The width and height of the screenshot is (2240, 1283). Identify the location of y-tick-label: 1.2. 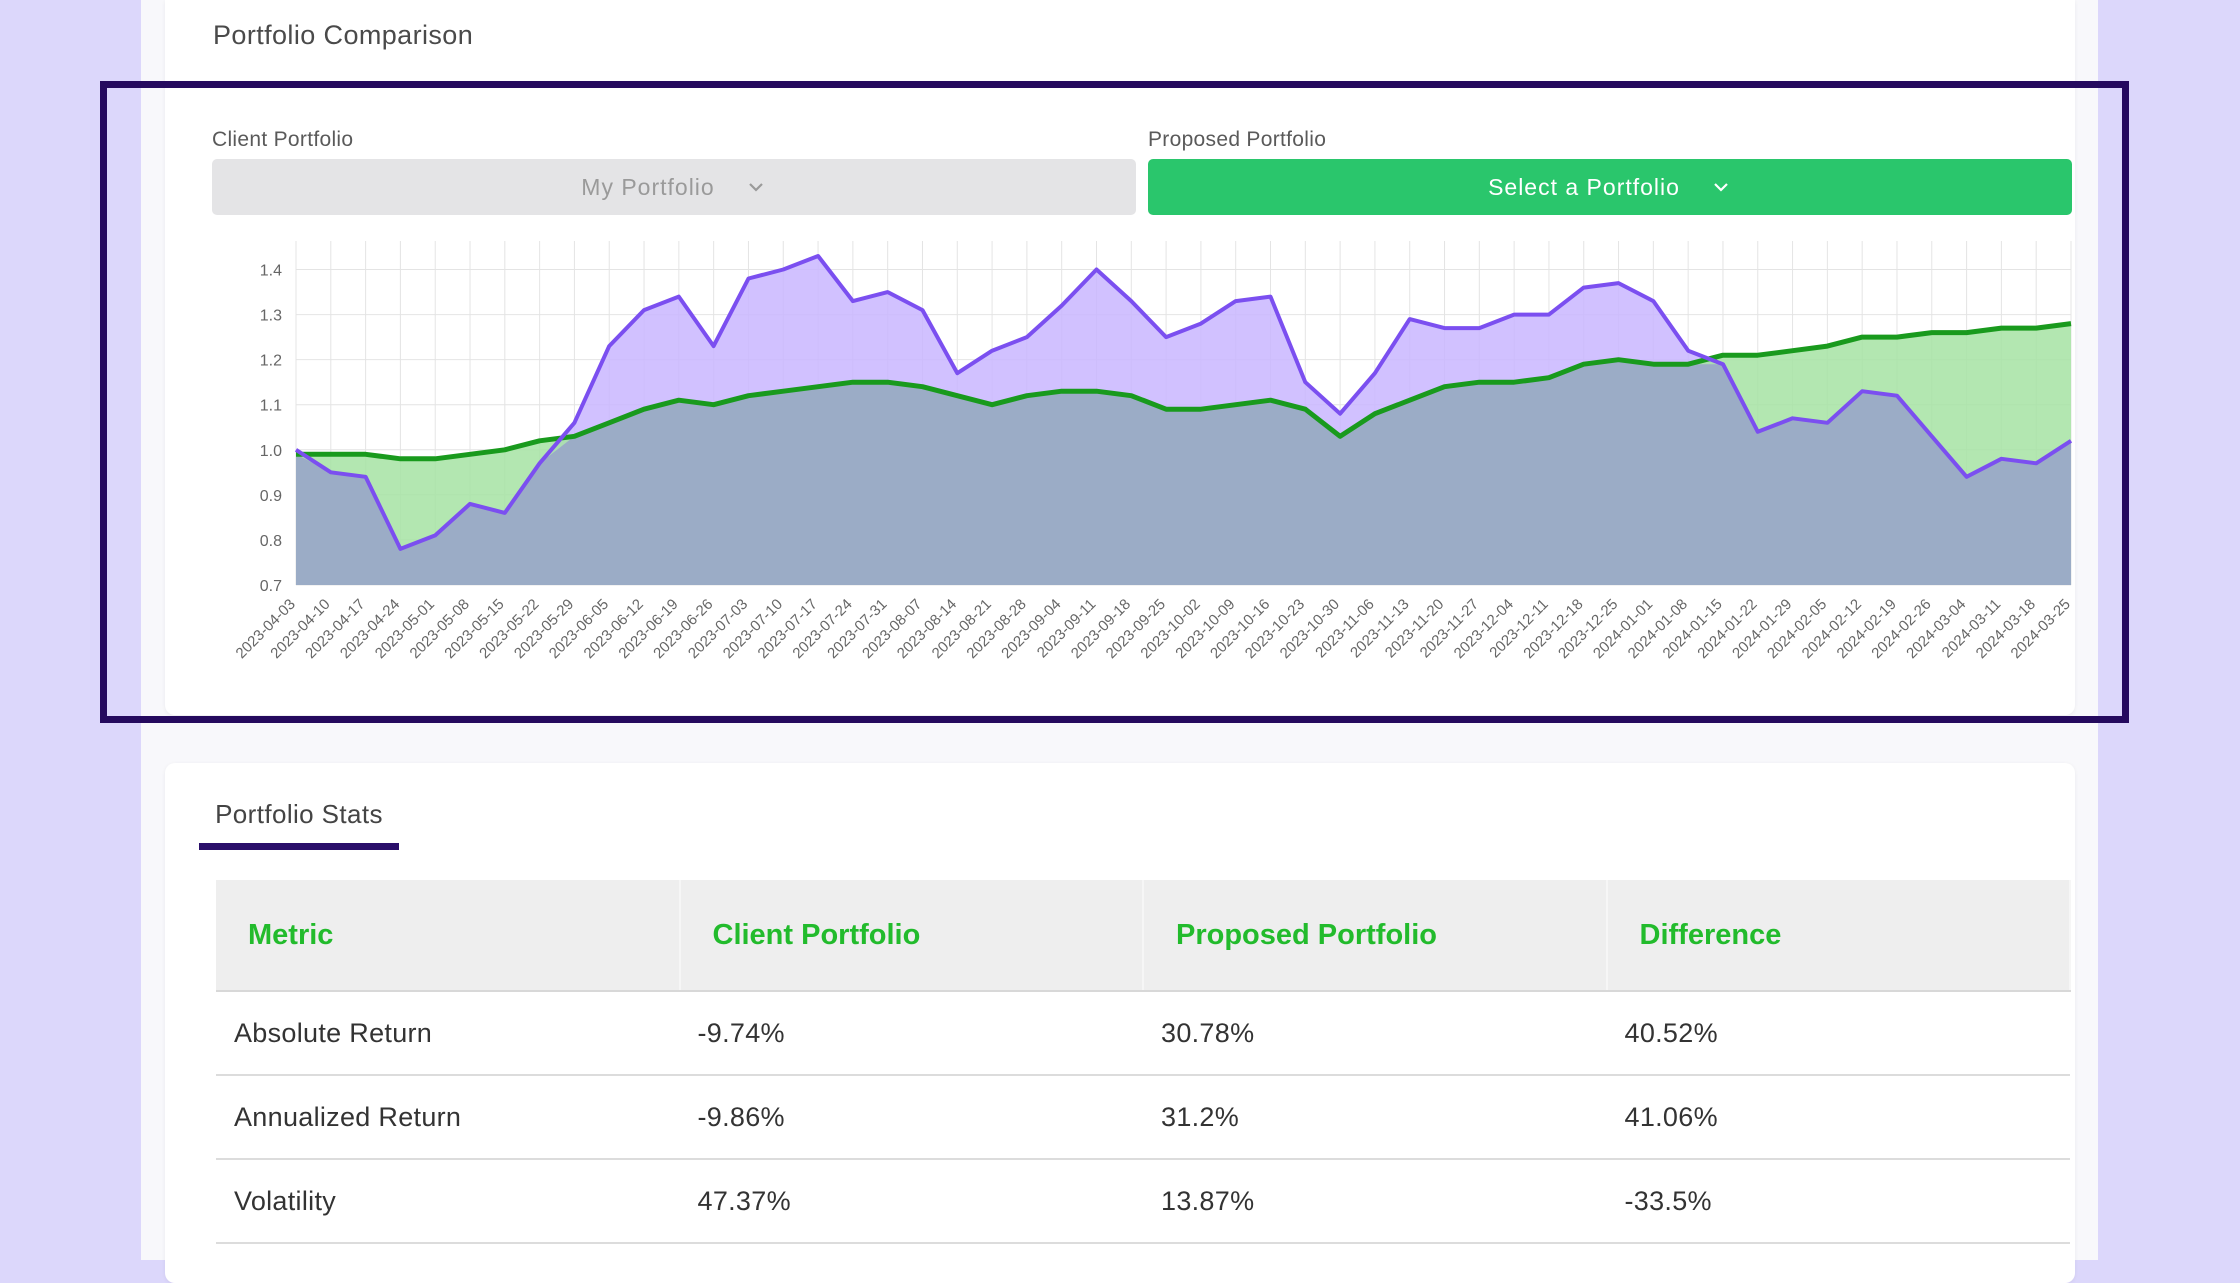
(271, 361).